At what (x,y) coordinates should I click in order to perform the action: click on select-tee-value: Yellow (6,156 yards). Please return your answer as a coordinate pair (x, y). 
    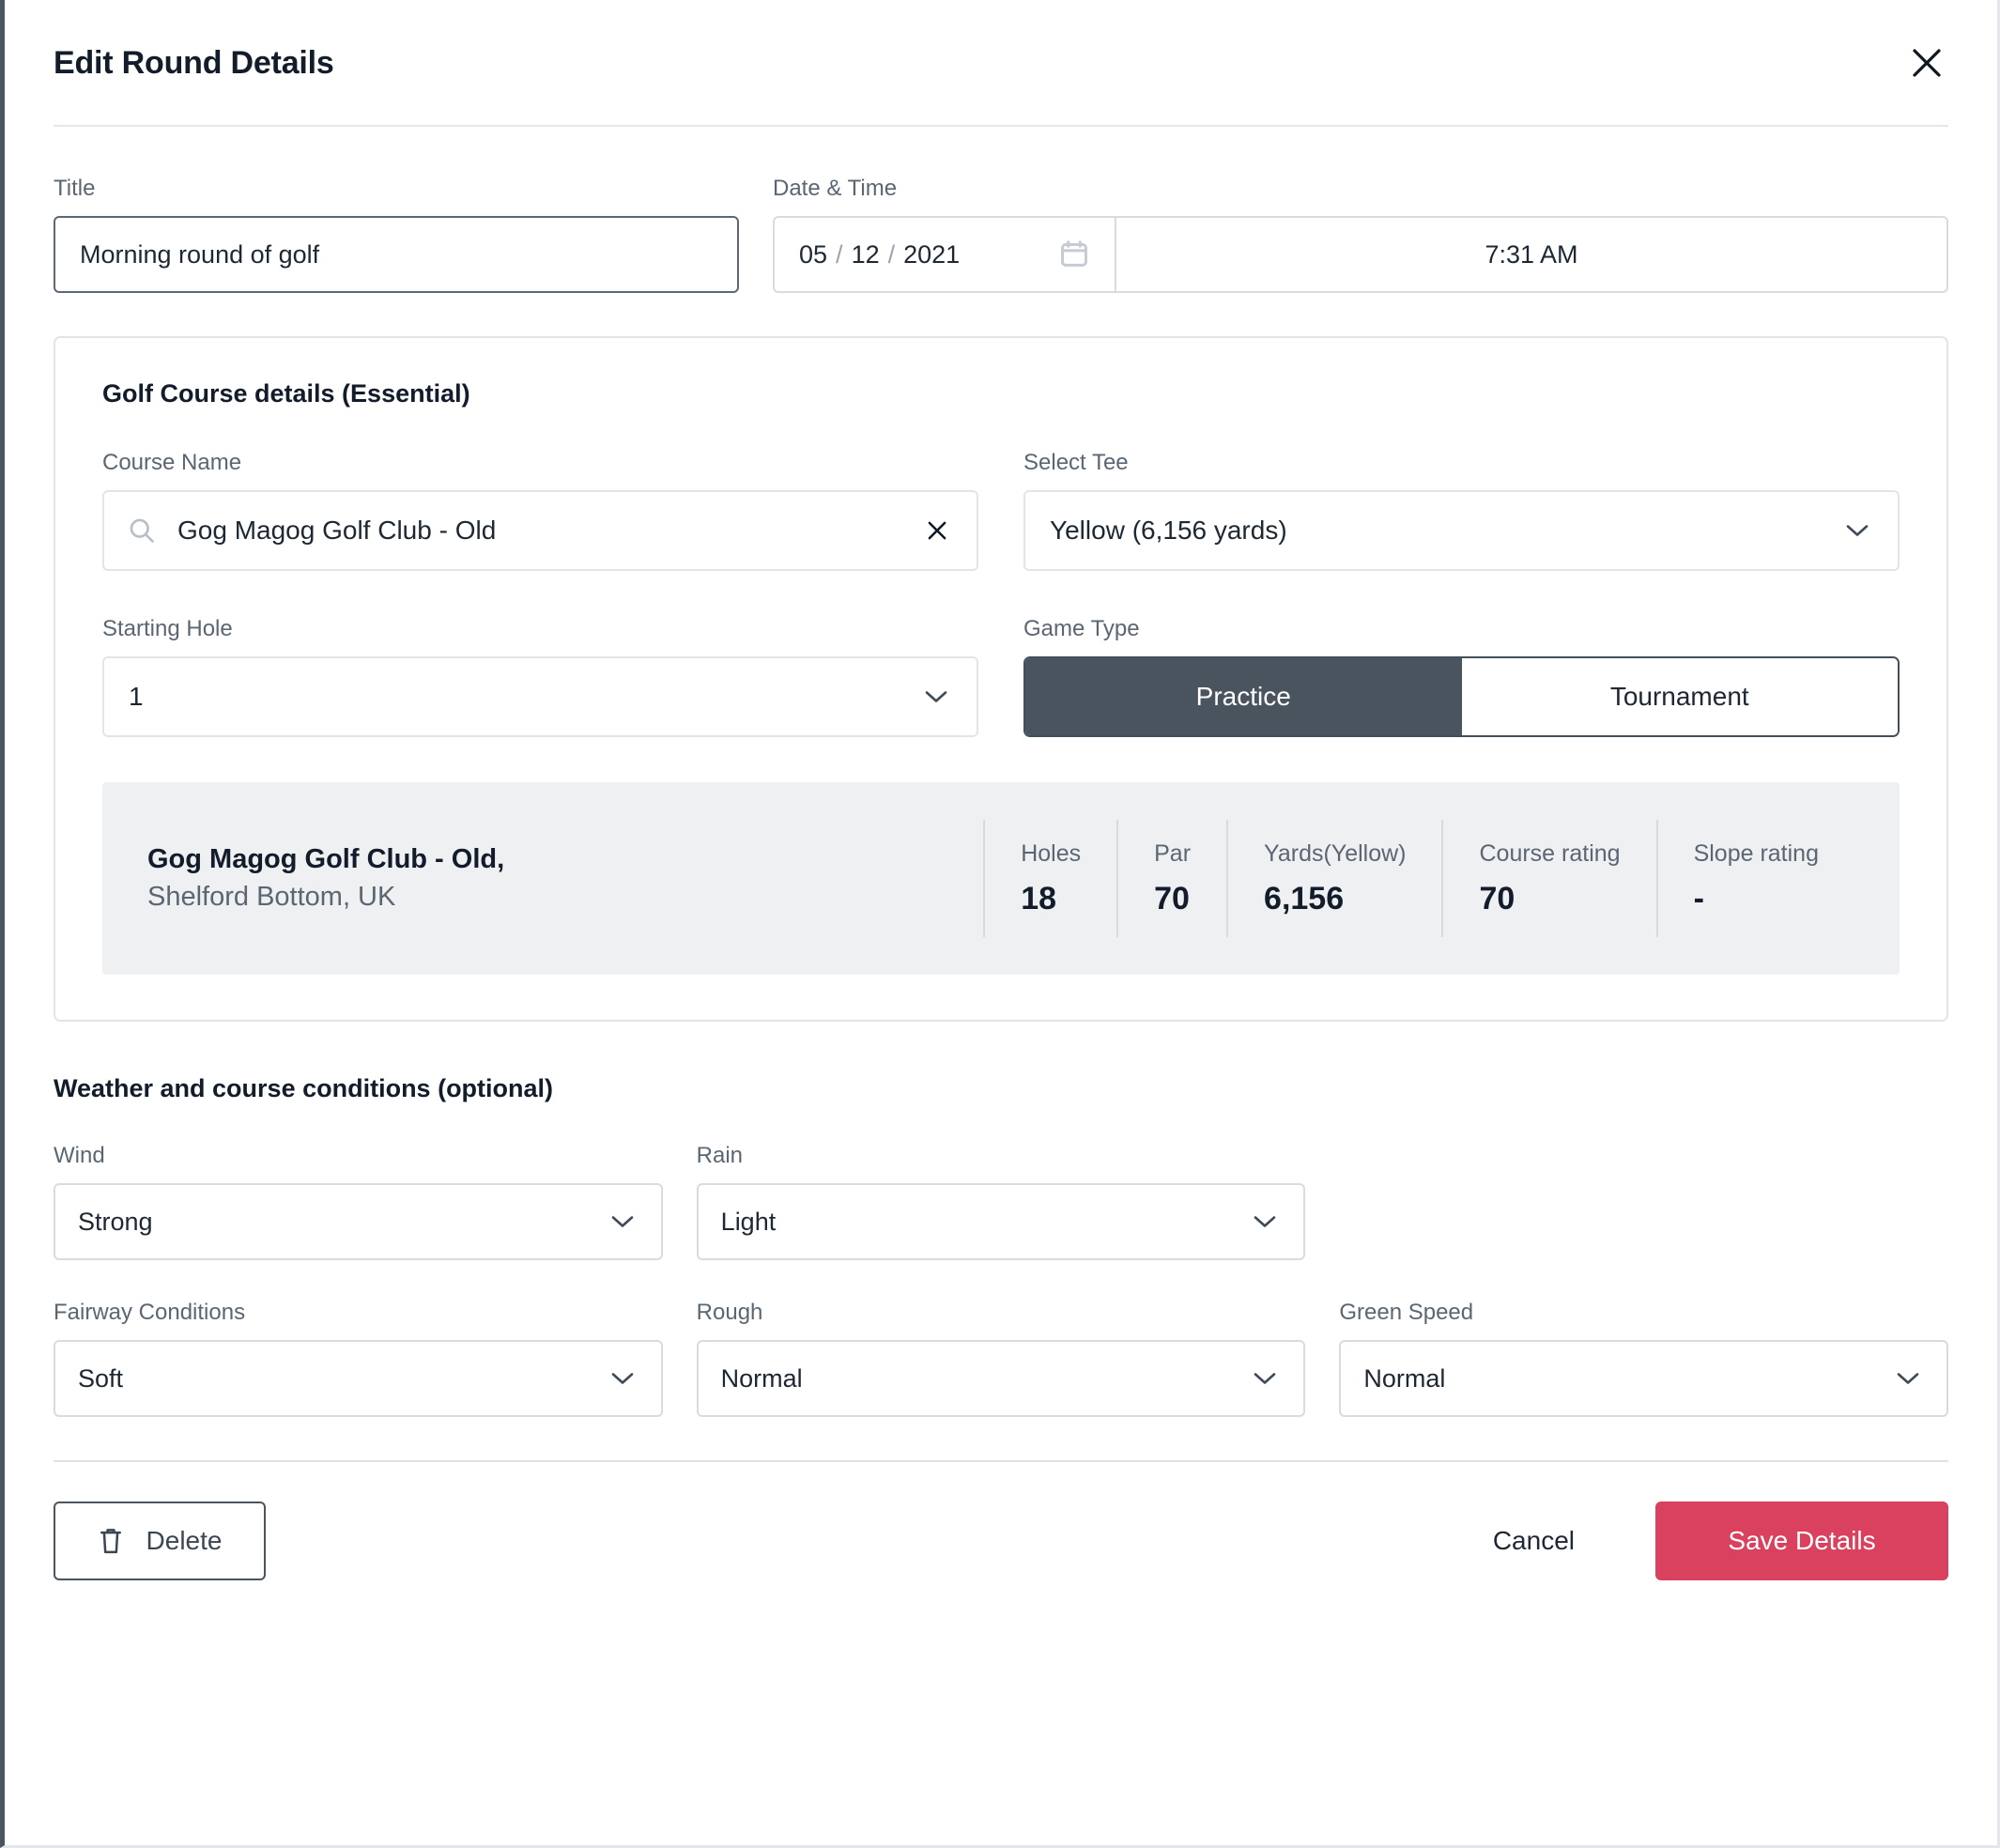
    Looking at the image, I should click on (1168, 530).